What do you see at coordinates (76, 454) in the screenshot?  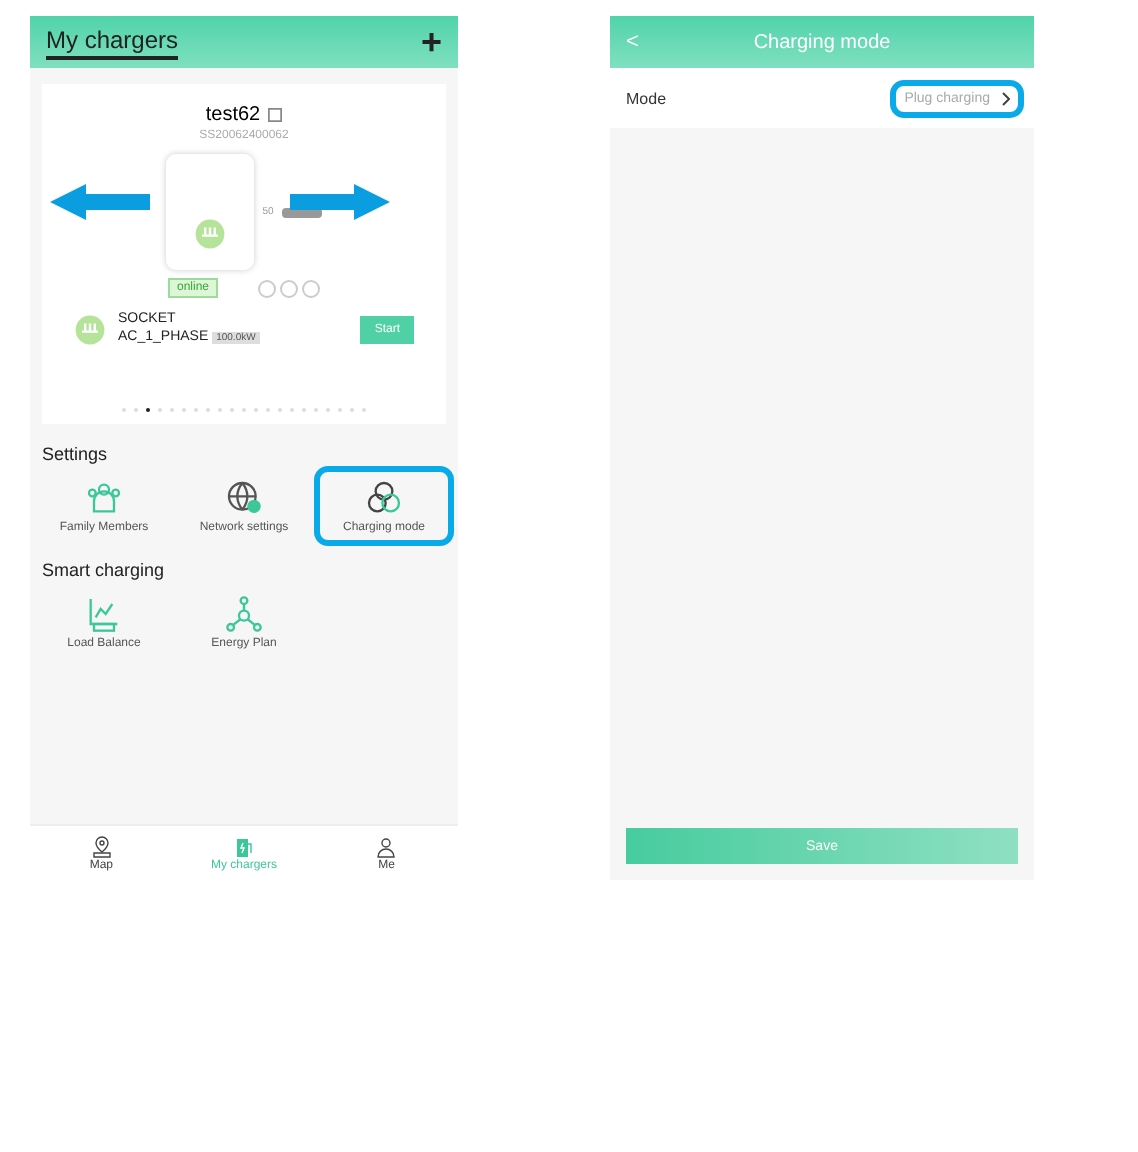 I see `section-title: Settings` at bounding box center [76, 454].